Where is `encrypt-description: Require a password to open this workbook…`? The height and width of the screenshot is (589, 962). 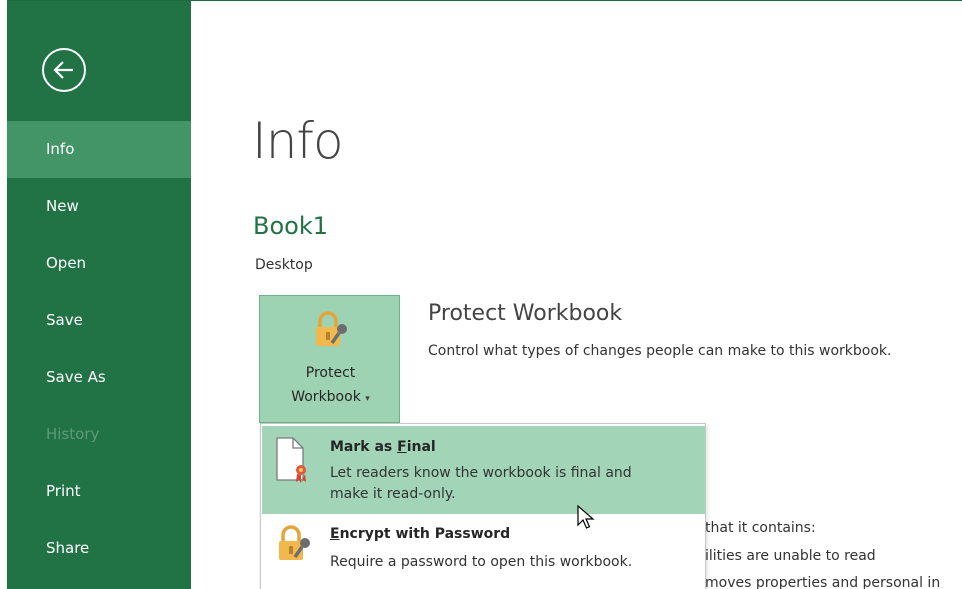 encrypt-description: Require a password to open this workbook… is located at coordinates (481, 562).